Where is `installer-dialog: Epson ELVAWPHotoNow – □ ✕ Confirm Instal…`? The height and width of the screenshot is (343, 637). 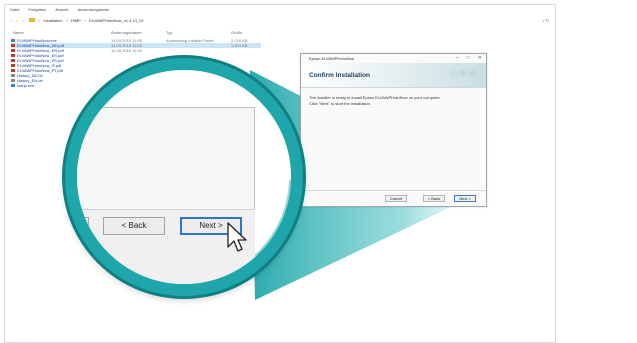 installer-dialog: Epson ELVAWPHotoNow – □ ✕ Confirm Instal… is located at coordinates (393, 130).